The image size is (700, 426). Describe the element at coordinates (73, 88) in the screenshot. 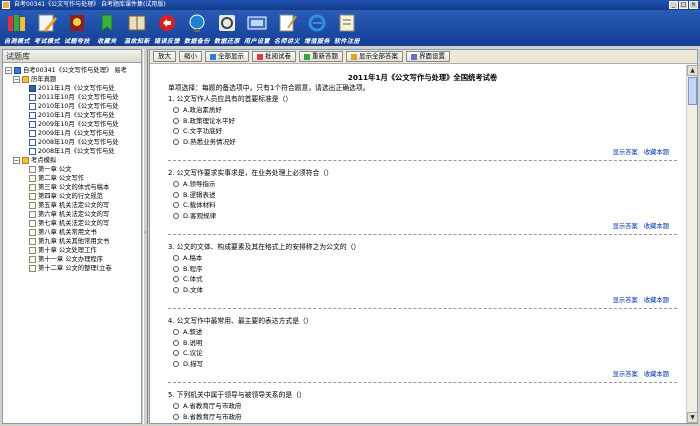

I see `tree-item-paper: 2011年1月《公文写作与处` at that location.